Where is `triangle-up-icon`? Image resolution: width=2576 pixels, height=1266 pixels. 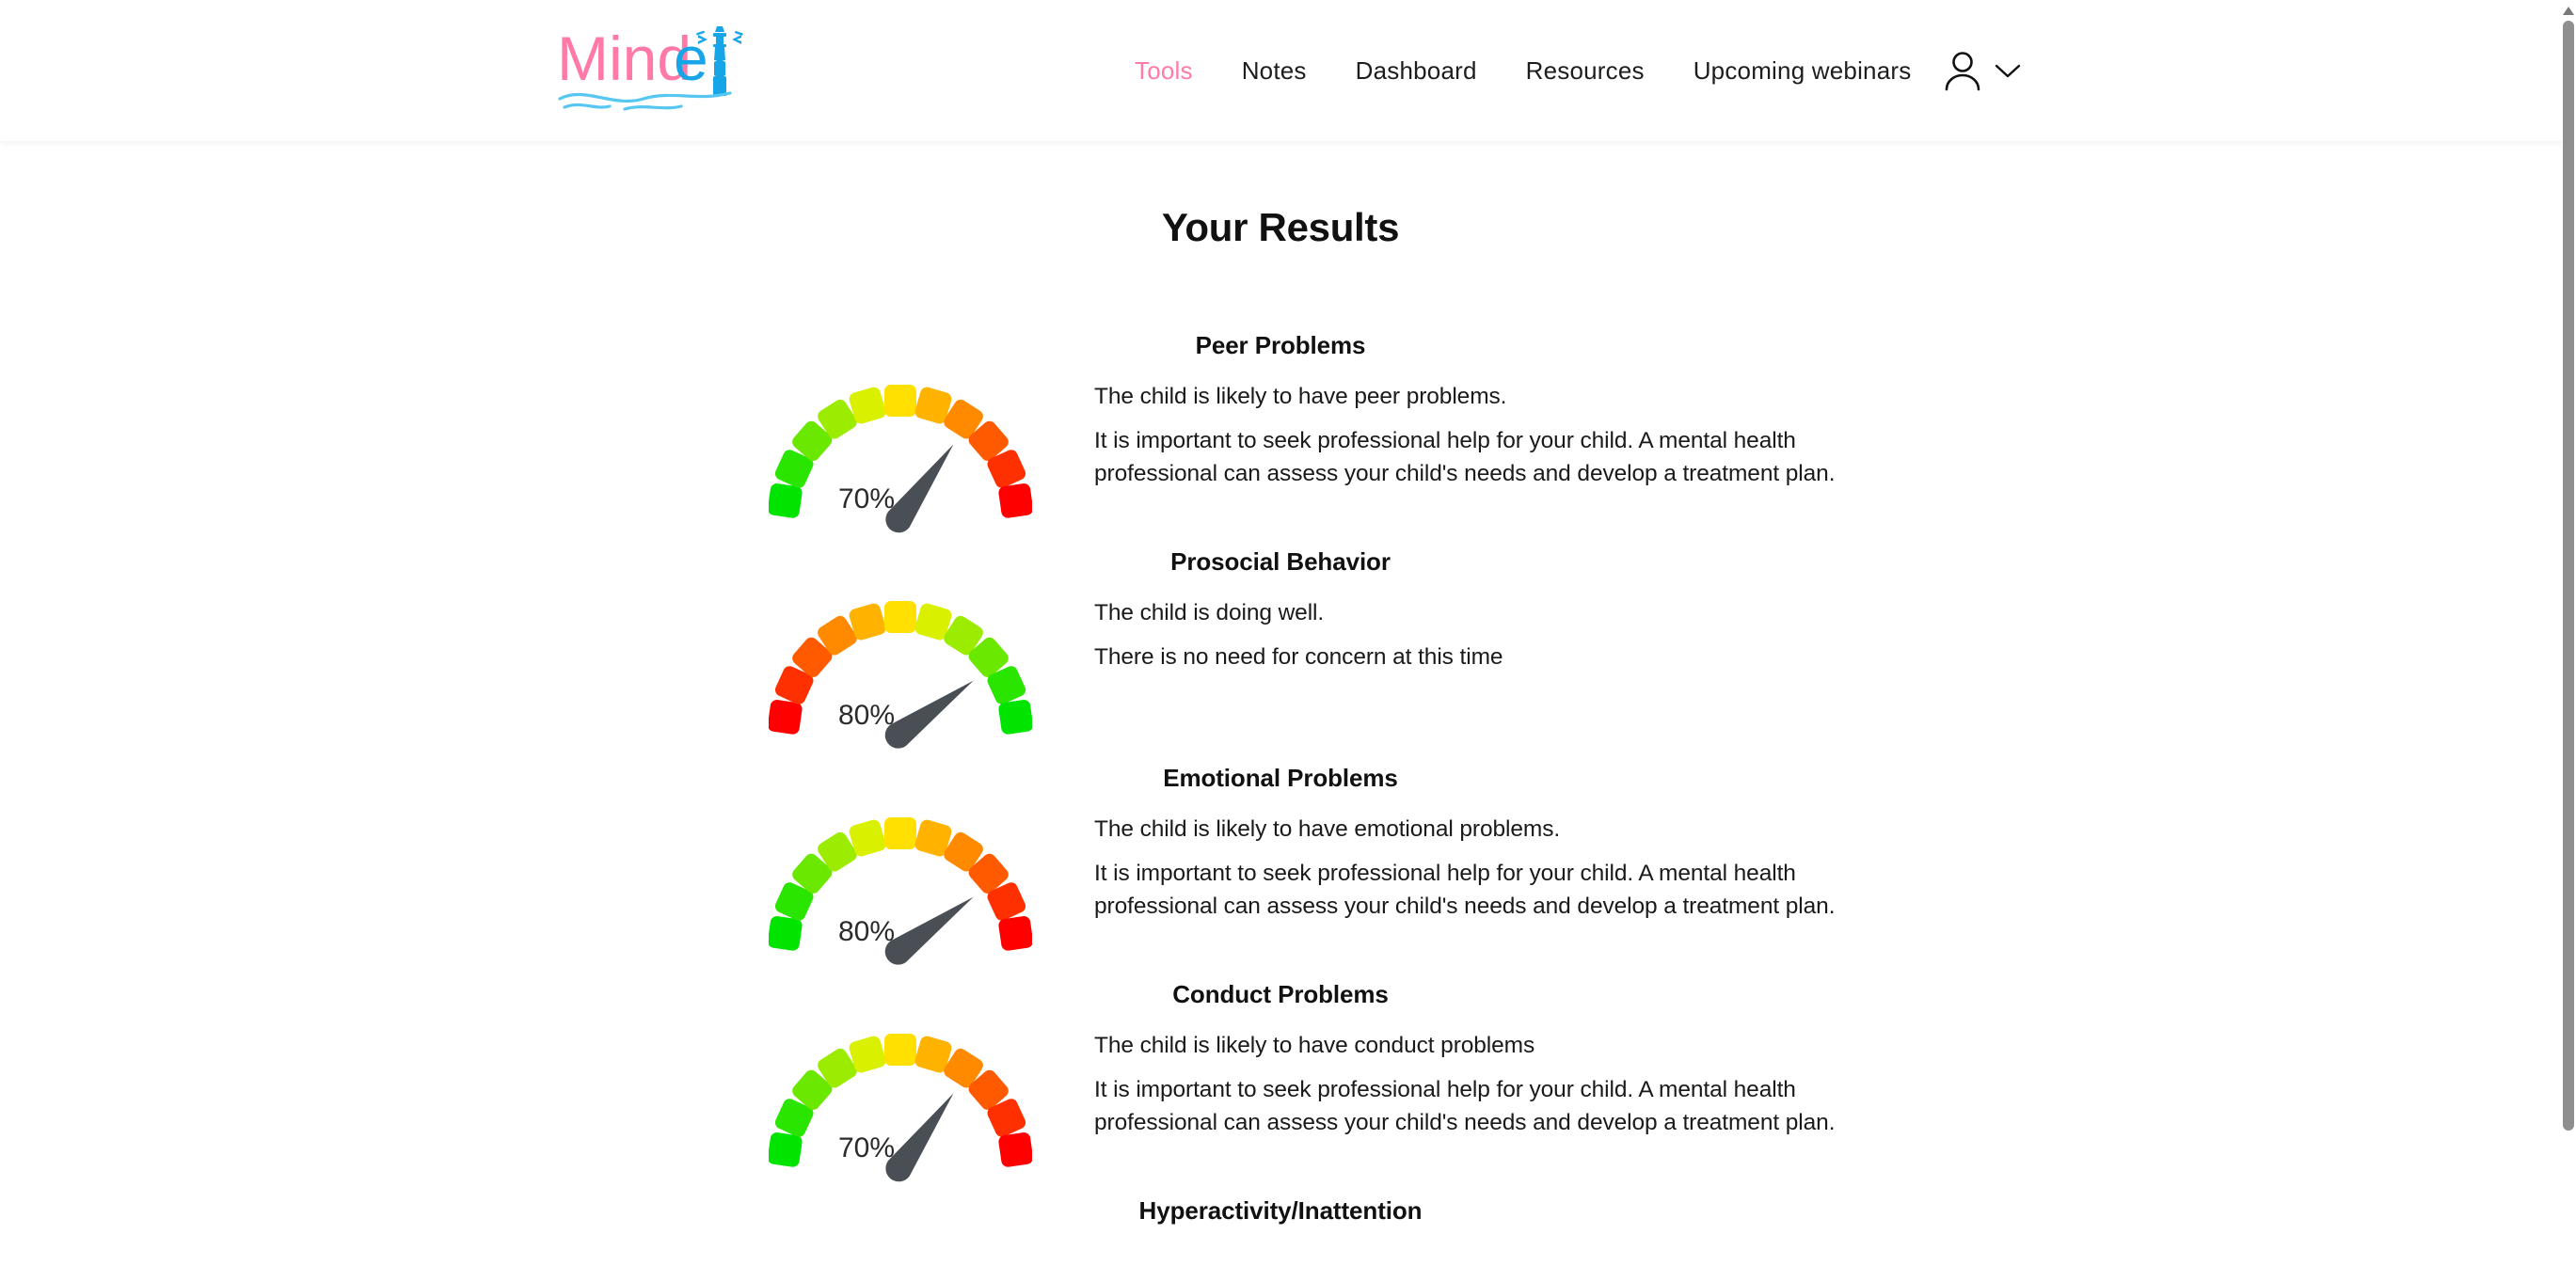 triangle-up-icon is located at coordinates (2568, 10).